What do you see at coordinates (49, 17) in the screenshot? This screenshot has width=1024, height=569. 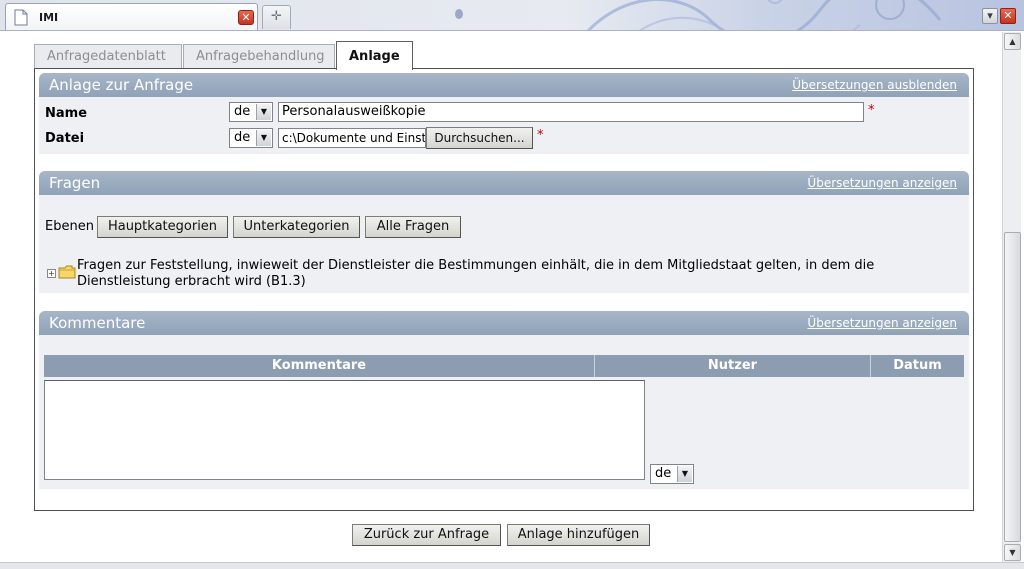 I see `browser-tab-title: IMI` at bounding box center [49, 17].